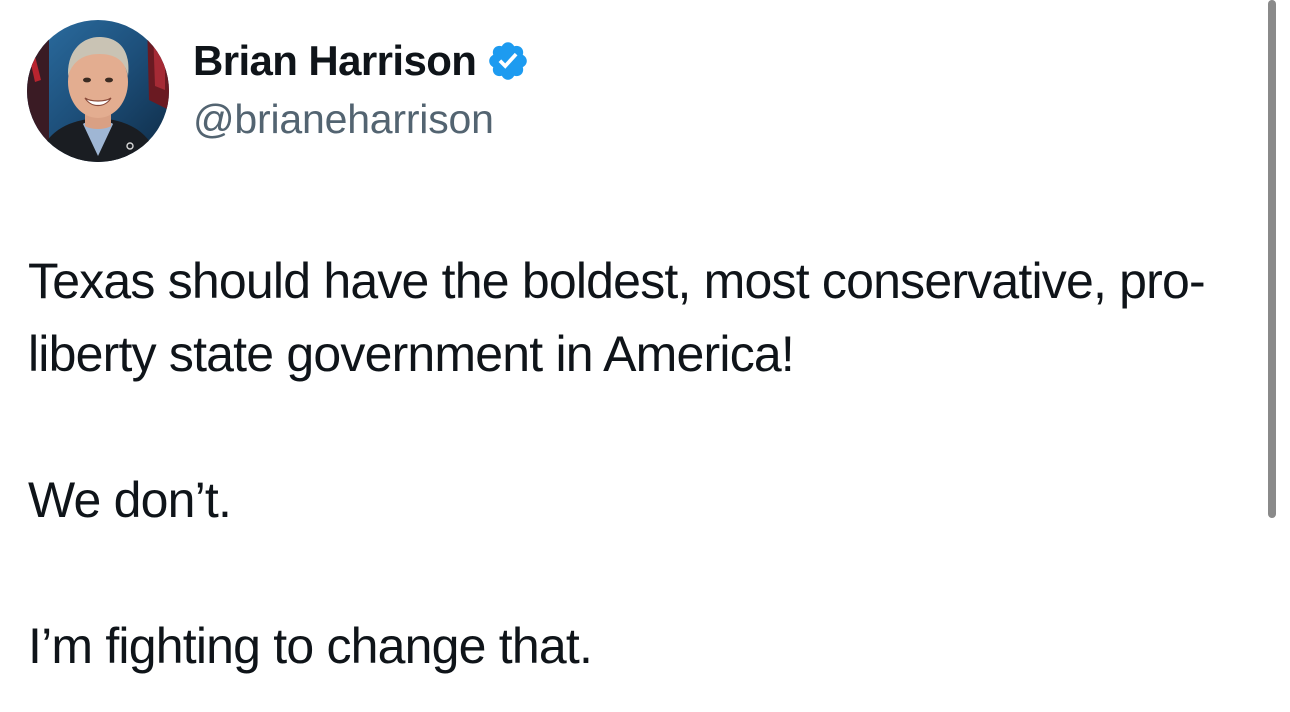 Image resolution: width=1290 pixels, height=712 pixels. Describe the element at coordinates (1272, 259) in the screenshot. I see `vertical-scrollbar` at that location.